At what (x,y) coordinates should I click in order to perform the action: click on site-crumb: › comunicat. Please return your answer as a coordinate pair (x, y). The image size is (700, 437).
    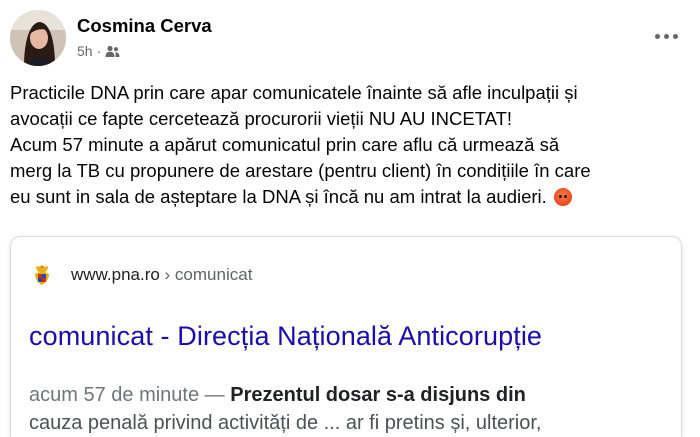
    Looking at the image, I should click on (206, 274).